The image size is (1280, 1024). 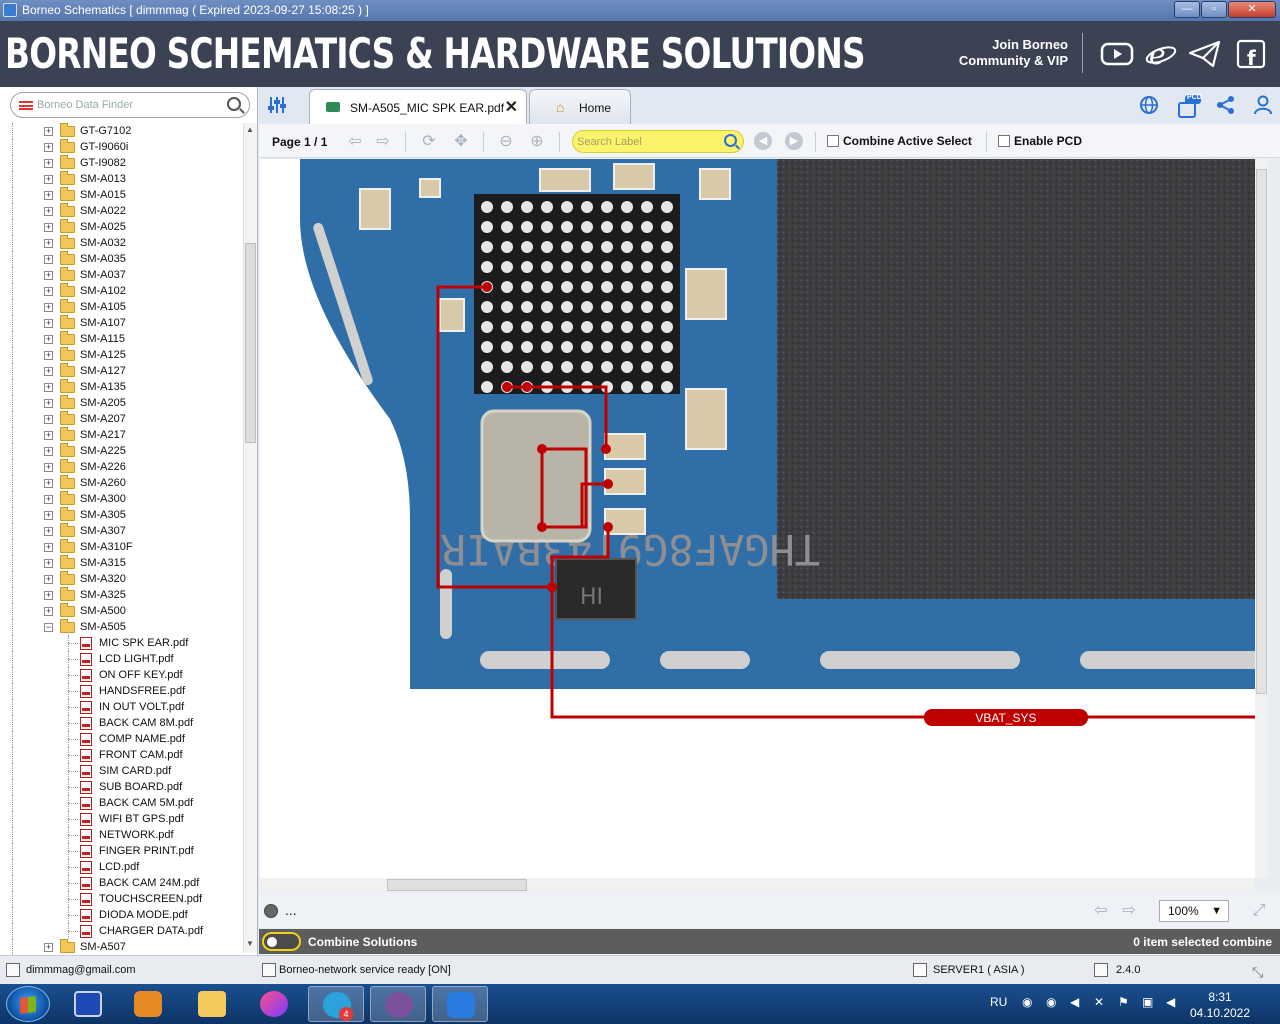 What do you see at coordinates (1051, 1002) in the screenshot?
I see `tray-telegram-icon: ◉` at bounding box center [1051, 1002].